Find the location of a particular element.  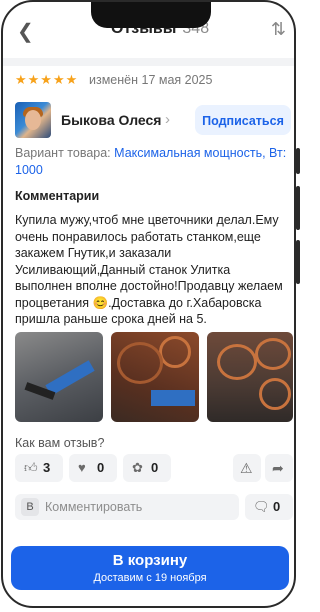

feedback-question: Как вам отзыв? is located at coordinates (60, 443).